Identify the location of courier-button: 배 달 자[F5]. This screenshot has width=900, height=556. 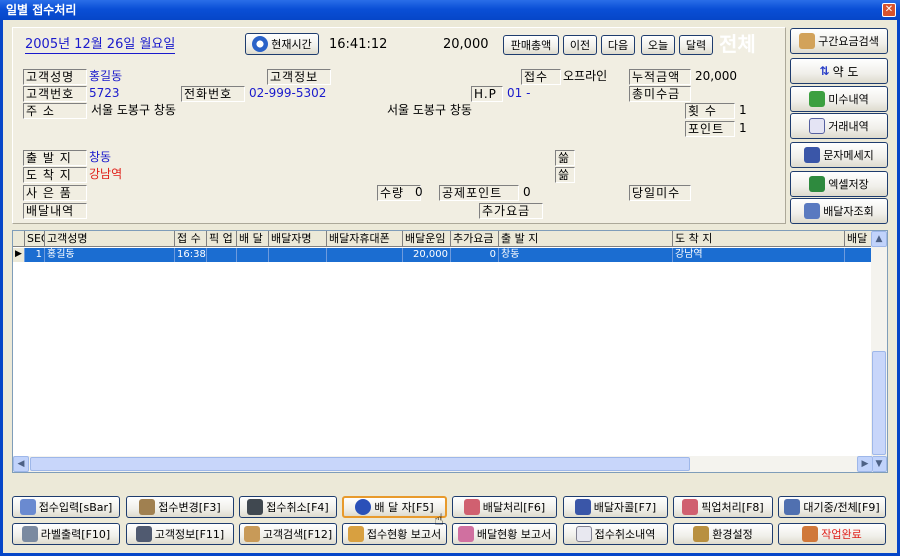
(394, 507).